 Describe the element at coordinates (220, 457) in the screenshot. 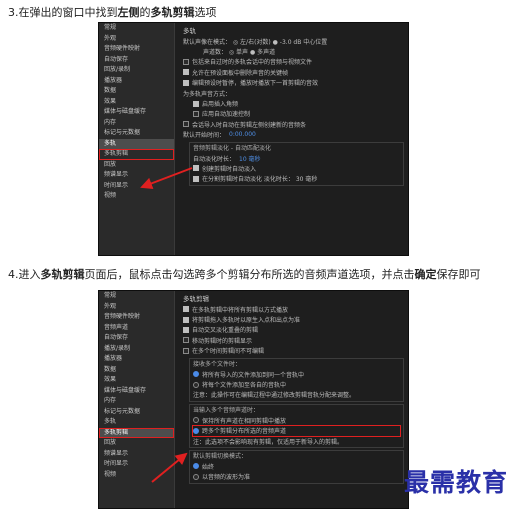

I see `clip-switch-group-title: 默认剪辑切换模式：` at that location.